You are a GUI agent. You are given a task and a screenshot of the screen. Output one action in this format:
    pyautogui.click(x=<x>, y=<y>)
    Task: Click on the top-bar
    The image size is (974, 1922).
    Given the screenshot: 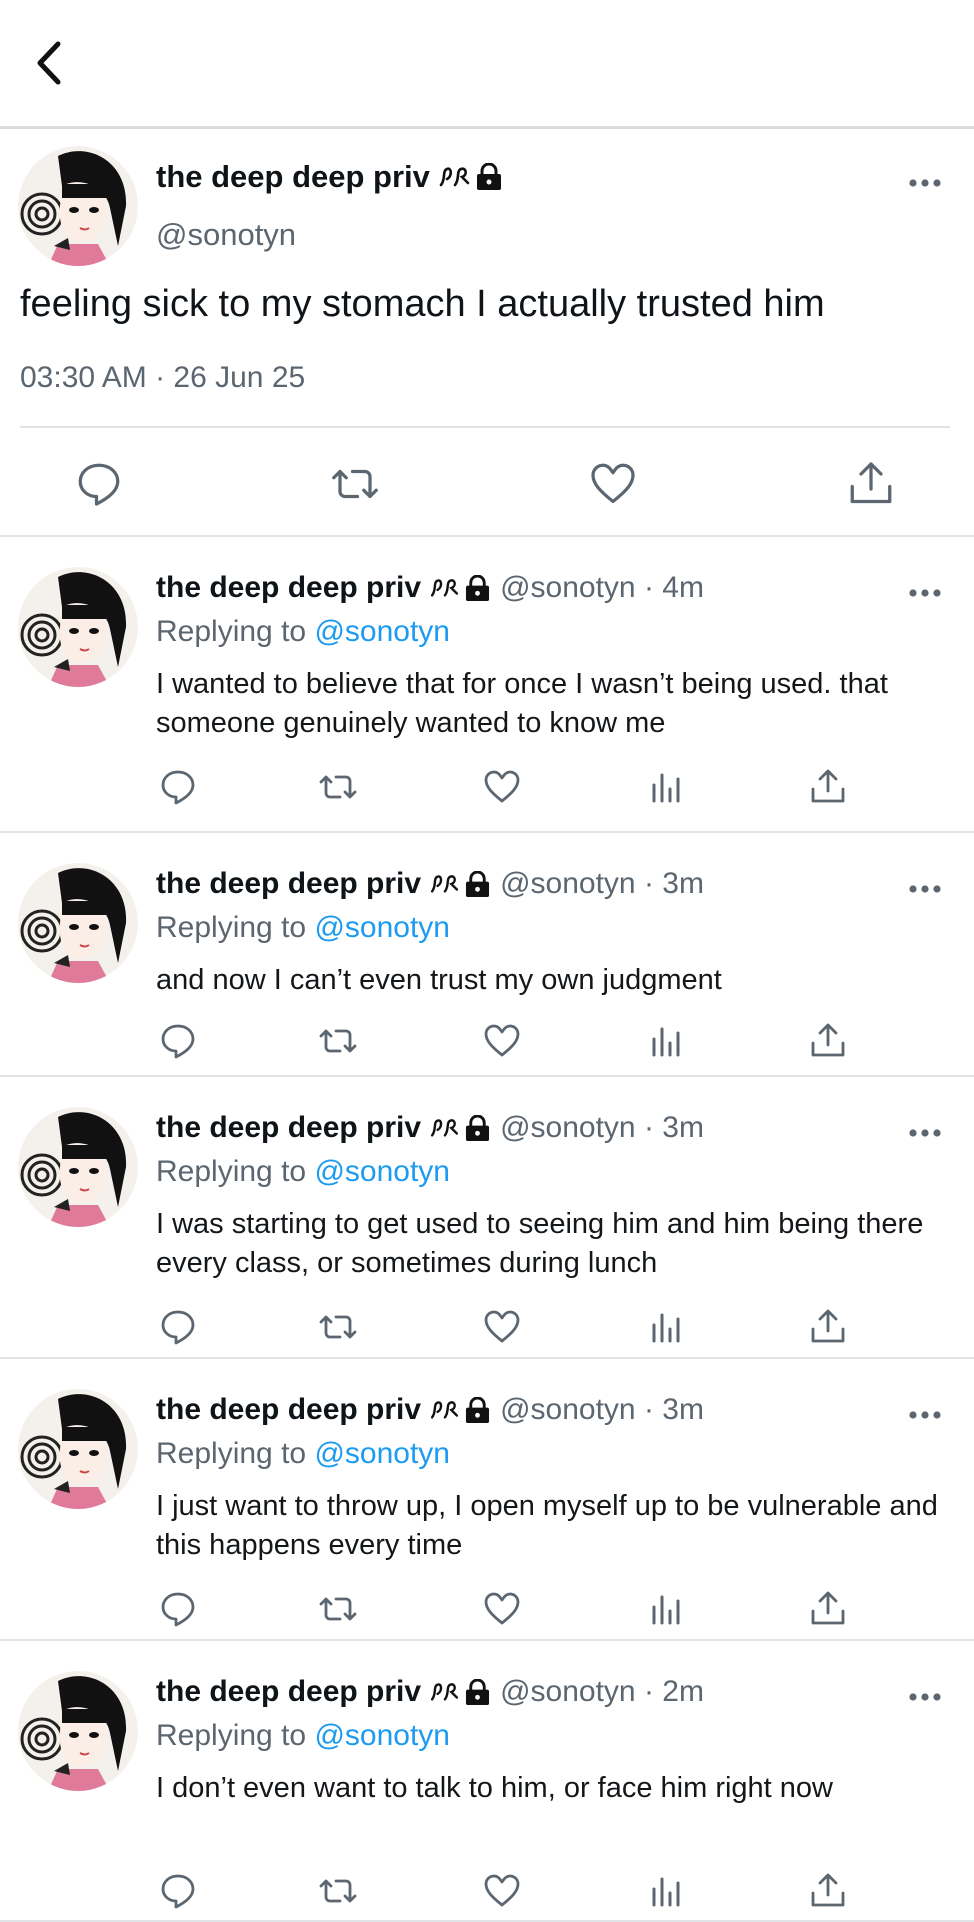 What is the action you would take?
    pyautogui.click(x=487, y=64)
    